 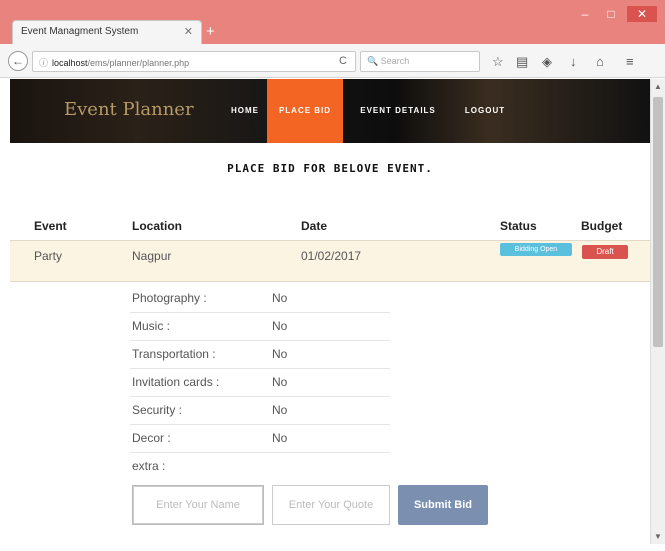 What do you see at coordinates (80, 31) in the screenshot?
I see `tab-title: Event Managment System` at bounding box center [80, 31].